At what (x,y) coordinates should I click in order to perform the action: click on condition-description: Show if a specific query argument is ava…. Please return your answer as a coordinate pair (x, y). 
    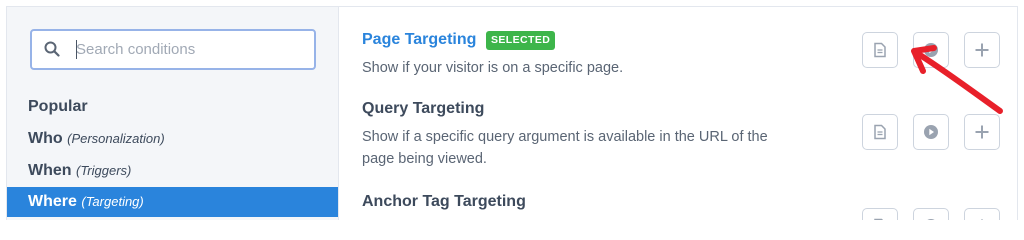
    Looking at the image, I should click on (597, 148).